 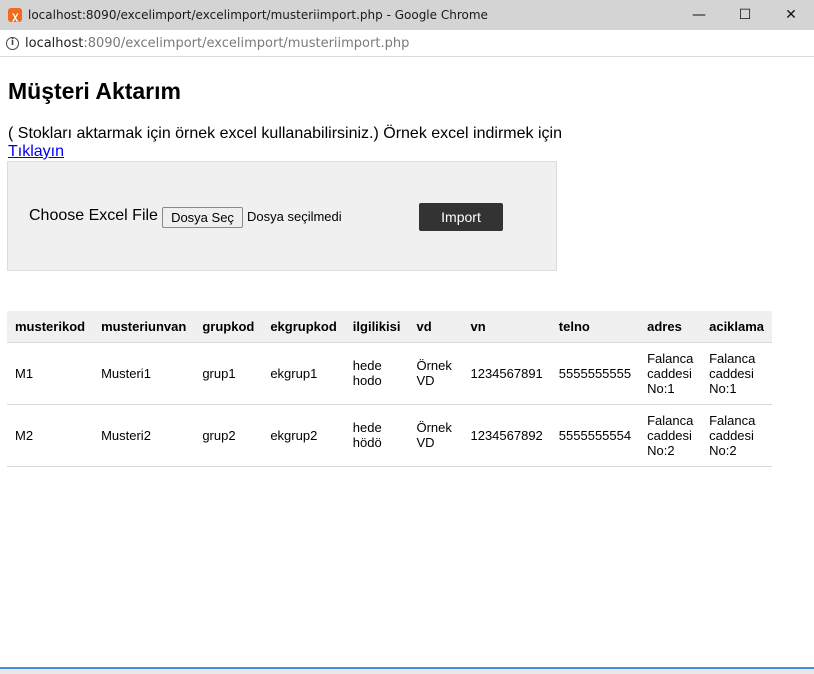 I want to click on header-telno: telno, so click(x=595, y=327).